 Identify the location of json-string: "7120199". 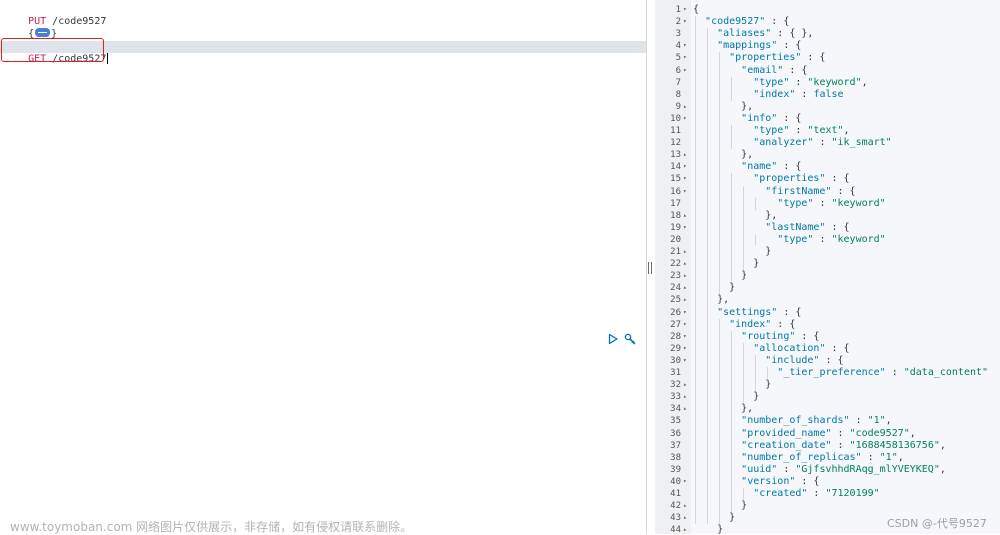
(852, 493).